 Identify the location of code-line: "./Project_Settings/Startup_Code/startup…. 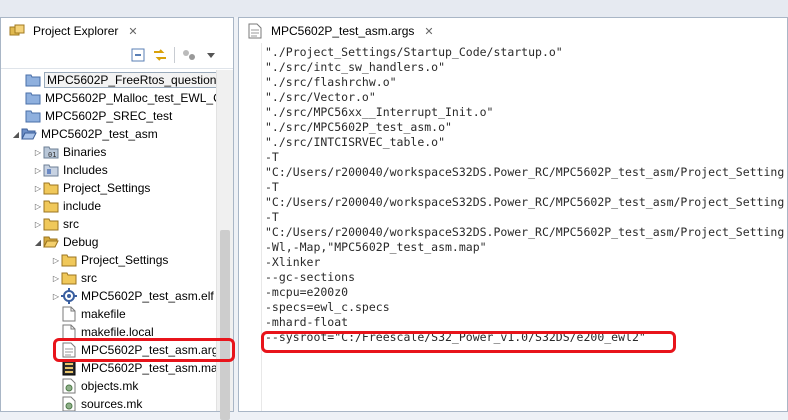
(414, 52).